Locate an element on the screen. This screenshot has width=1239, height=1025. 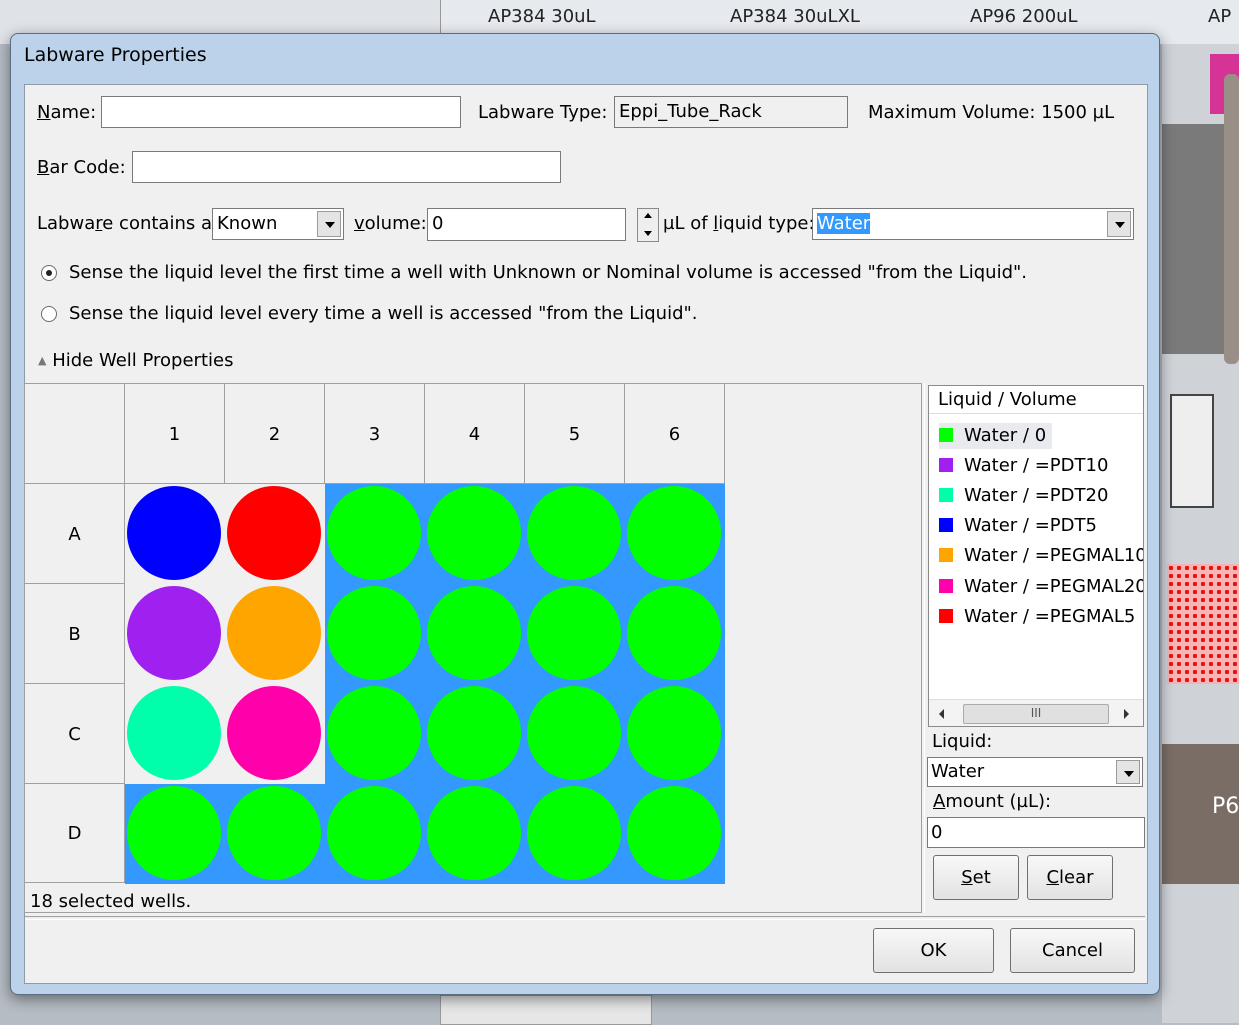
column-header-3: 3 is located at coordinates (374, 433).